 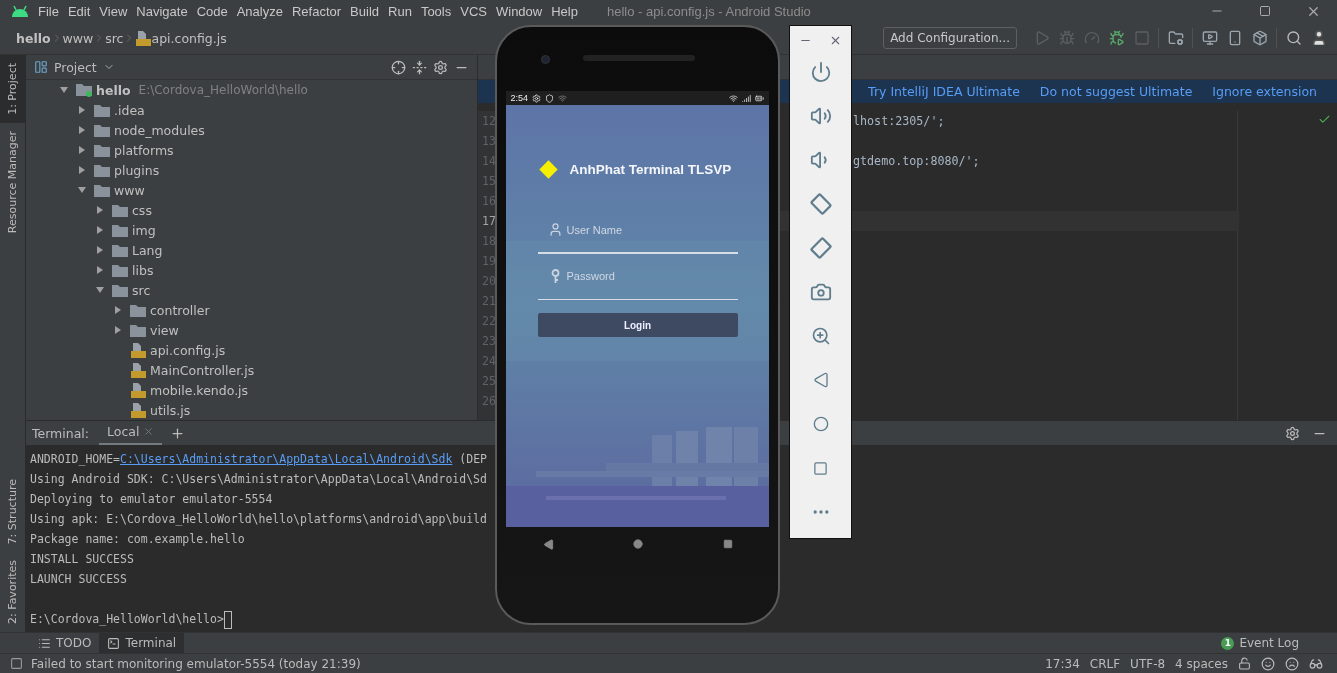 What do you see at coordinates (1316, 663) in the screenshot?
I see `inspector-icon` at bounding box center [1316, 663].